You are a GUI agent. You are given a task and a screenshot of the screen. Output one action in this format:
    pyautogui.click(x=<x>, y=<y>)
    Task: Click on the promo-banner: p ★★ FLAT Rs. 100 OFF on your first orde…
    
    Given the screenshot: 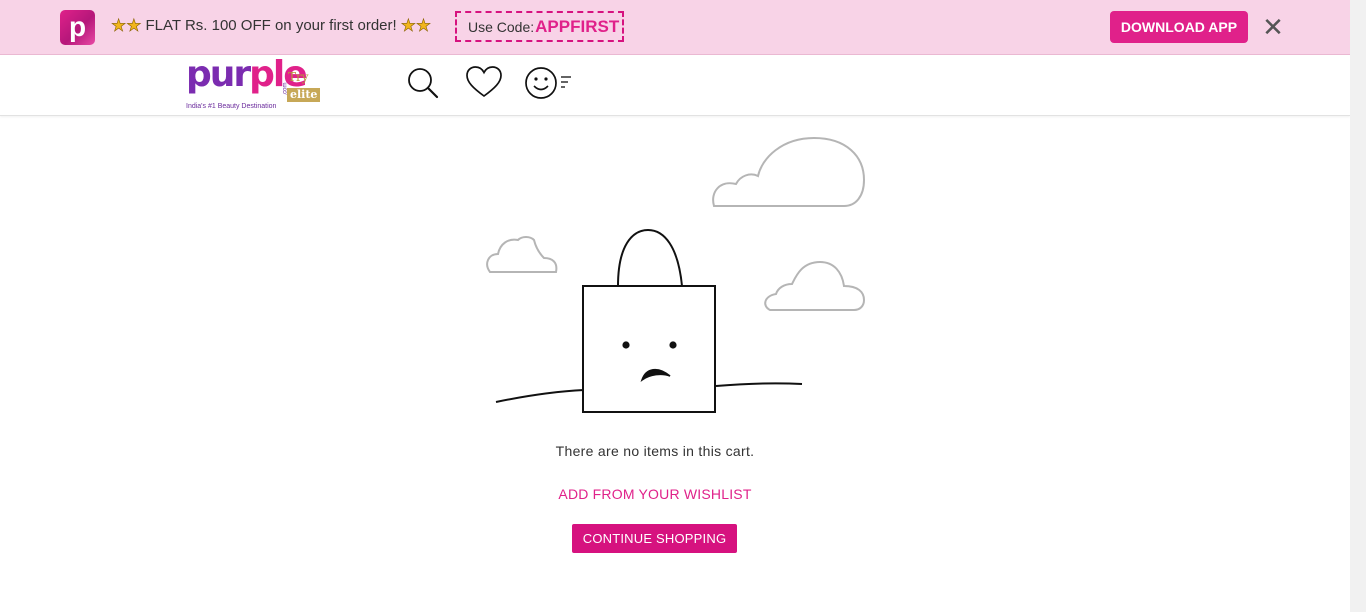 What is the action you would take?
    pyautogui.click(x=675, y=27)
    